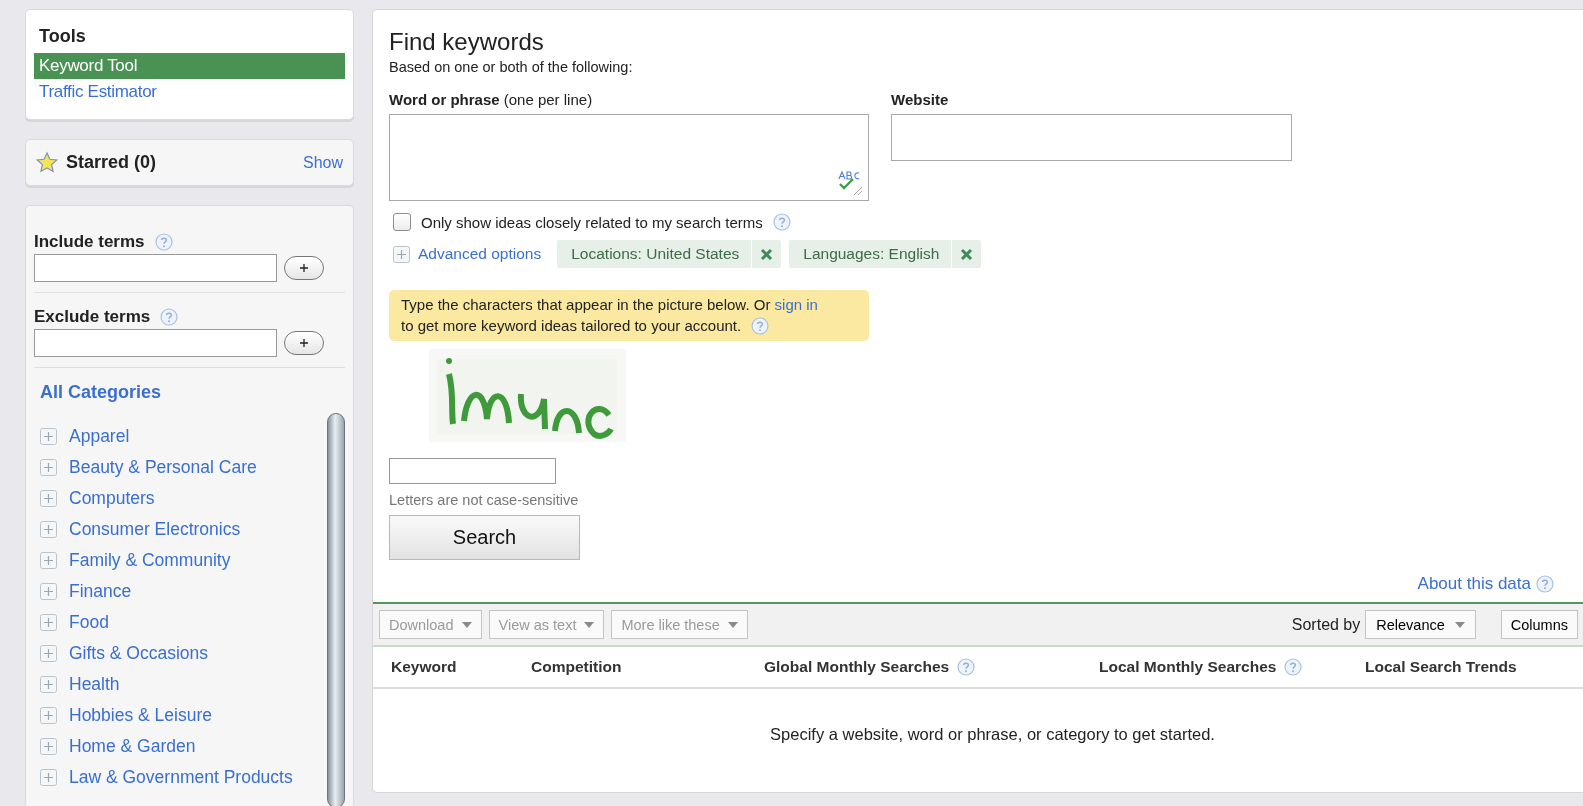 Image resolution: width=1583 pixels, height=806 pixels. Describe the element at coordinates (850, 183) in the screenshot. I see `spellcheck-icon` at that location.